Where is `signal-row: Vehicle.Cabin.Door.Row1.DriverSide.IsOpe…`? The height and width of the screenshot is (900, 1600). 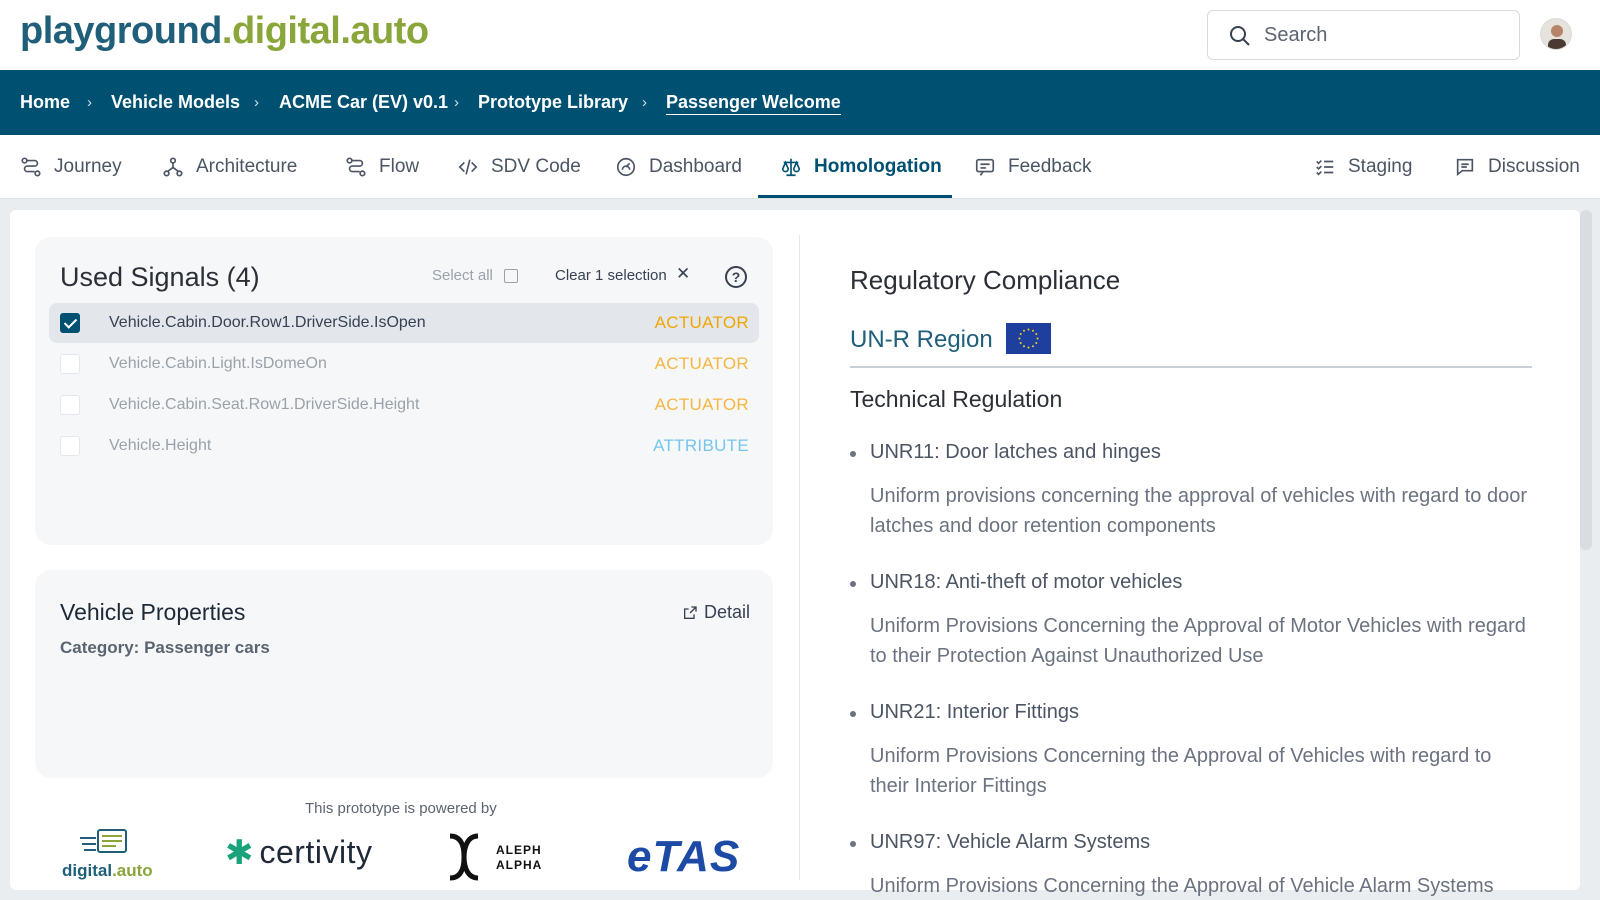
signal-row: Vehicle.Cabin.Door.Row1.DriverSide.IsOpe… is located at coordinates (404, 323).